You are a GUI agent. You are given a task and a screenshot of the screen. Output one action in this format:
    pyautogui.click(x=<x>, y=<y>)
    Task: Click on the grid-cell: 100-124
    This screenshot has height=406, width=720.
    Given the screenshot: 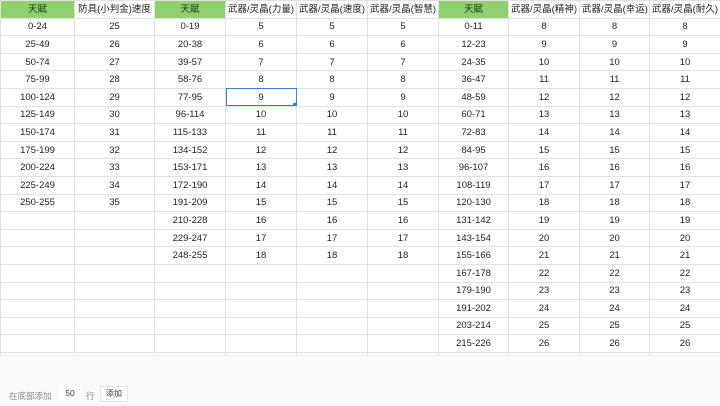 What is the action you would take?
    pyautogui.click(x=38, y=97)
    